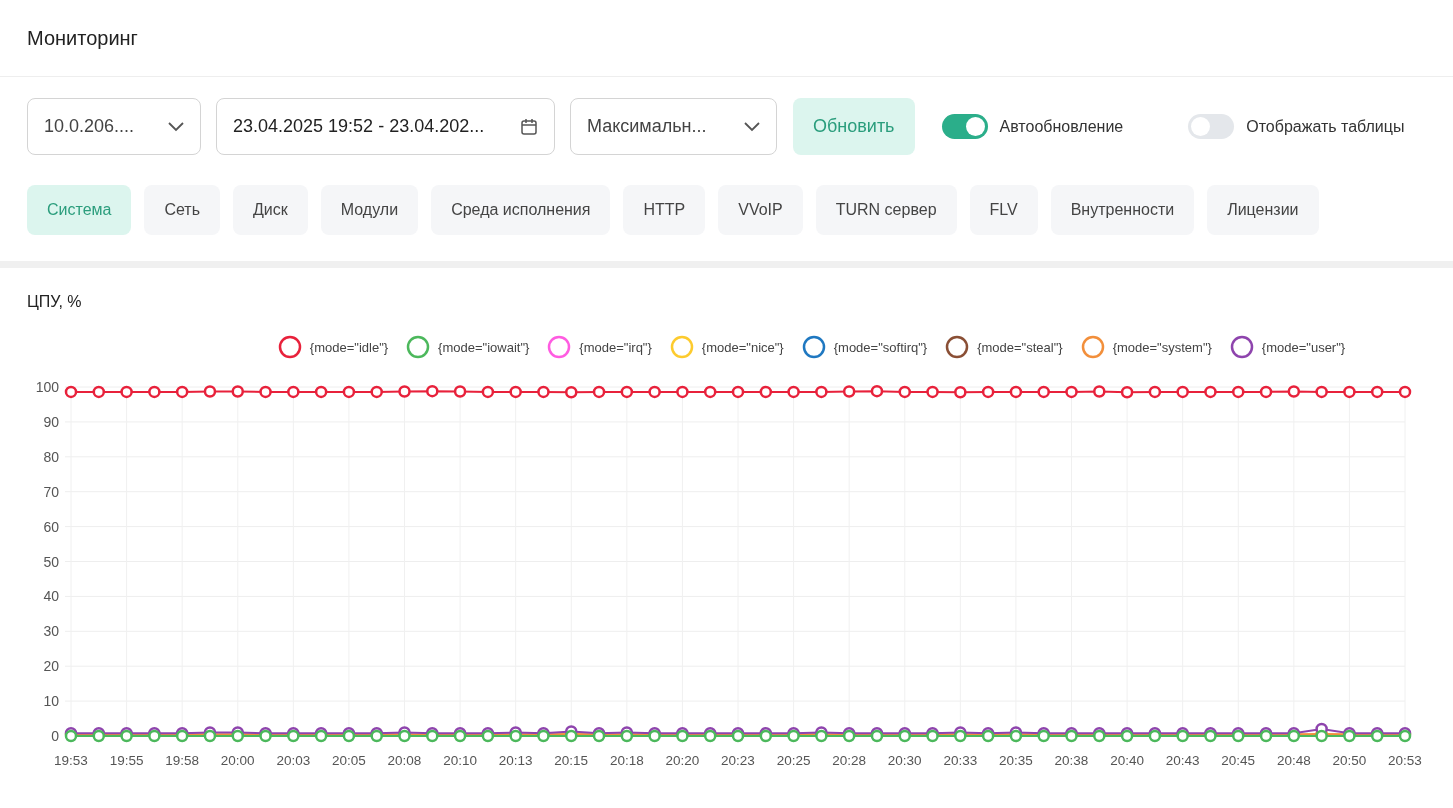  What do you see at coordinates (904, 760) in the screenshot?
I see `x-axis-label: 20:30` at bounding box center [904, 760].